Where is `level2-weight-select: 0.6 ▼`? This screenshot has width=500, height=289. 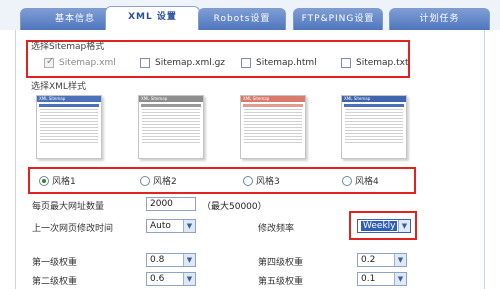
level2-weight-select: 0.6 ▼ is located at coordinates (171, 279).